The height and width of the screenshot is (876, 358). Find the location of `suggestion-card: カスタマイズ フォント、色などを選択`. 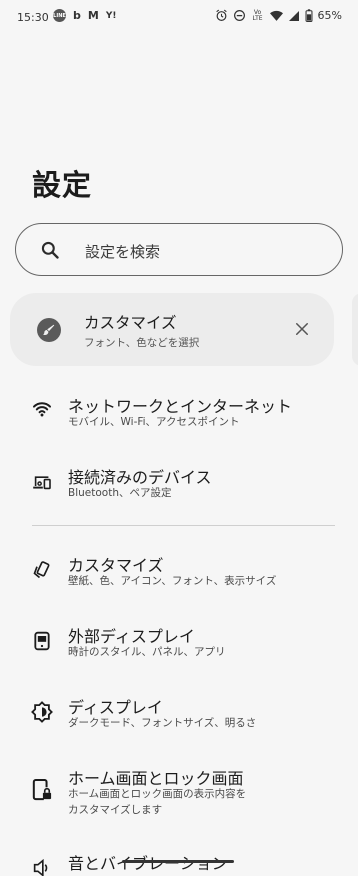

suggestion-card: カスタマイズ フォント、色などを選択 is located at coordinates (172, 329).